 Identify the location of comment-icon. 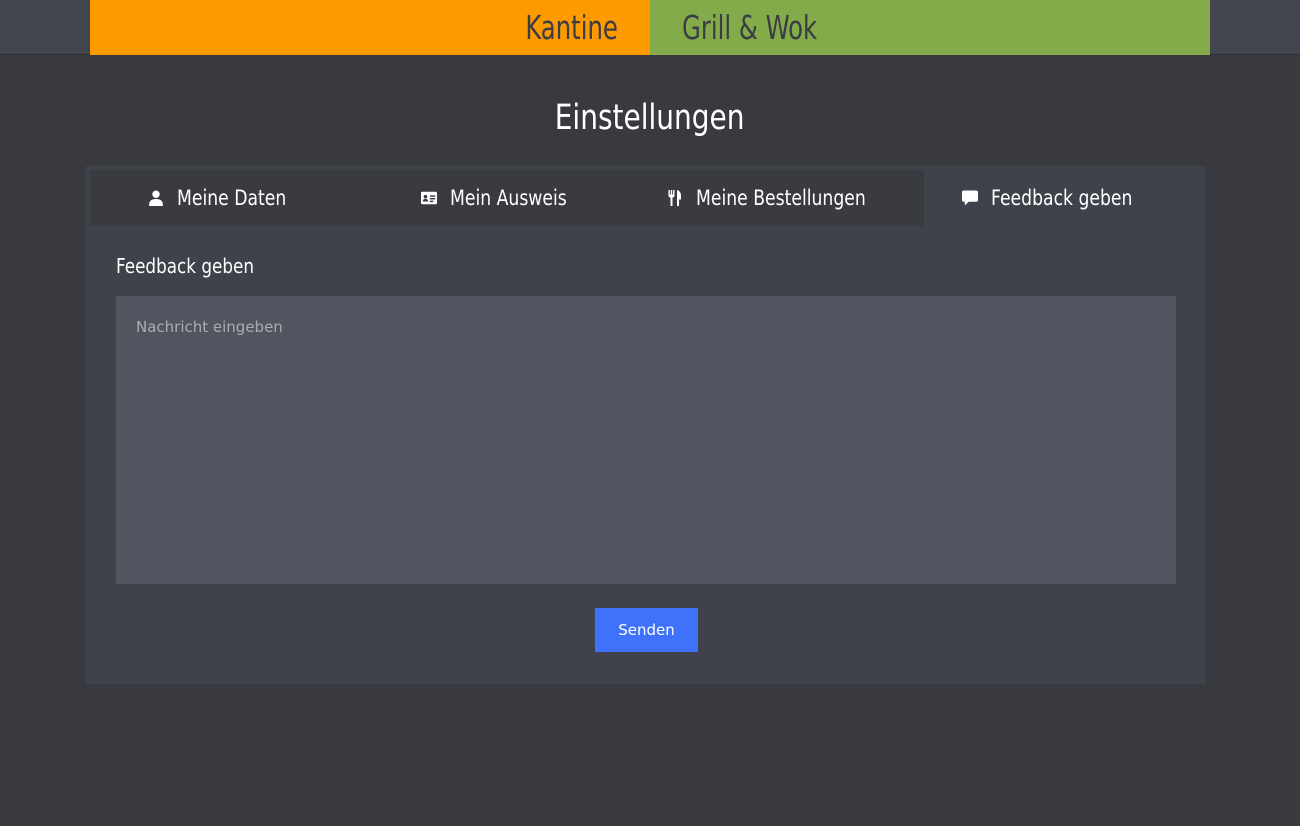
(970, 198).